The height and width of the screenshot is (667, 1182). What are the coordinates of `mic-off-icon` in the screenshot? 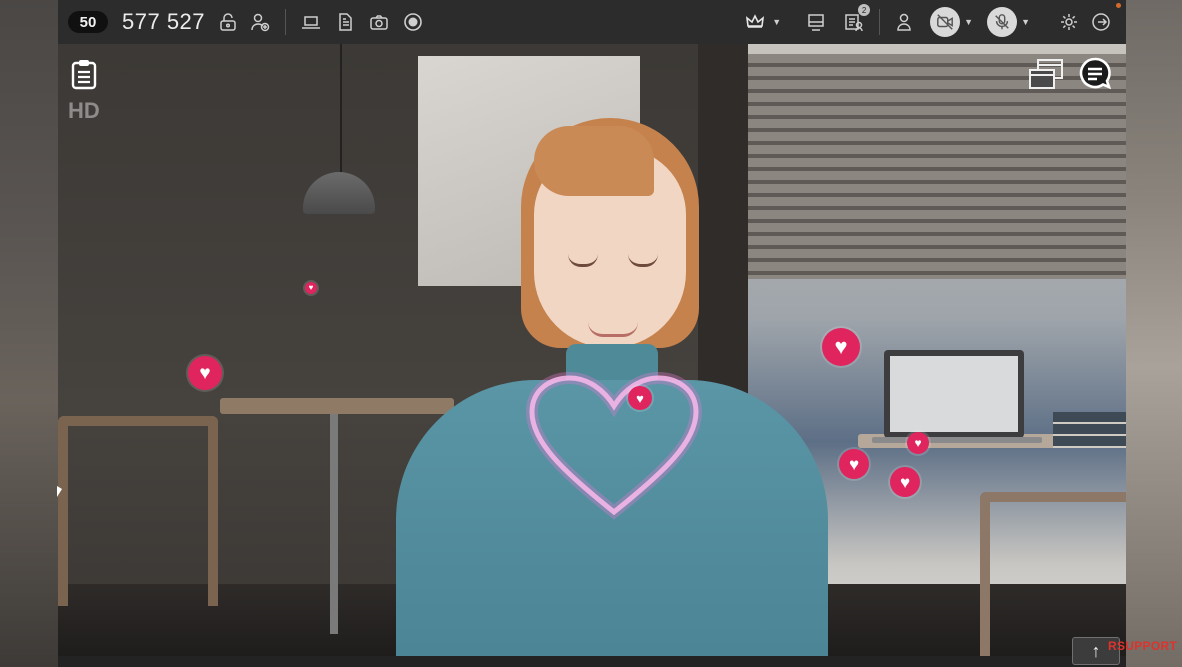 It's located at (1002, 22).